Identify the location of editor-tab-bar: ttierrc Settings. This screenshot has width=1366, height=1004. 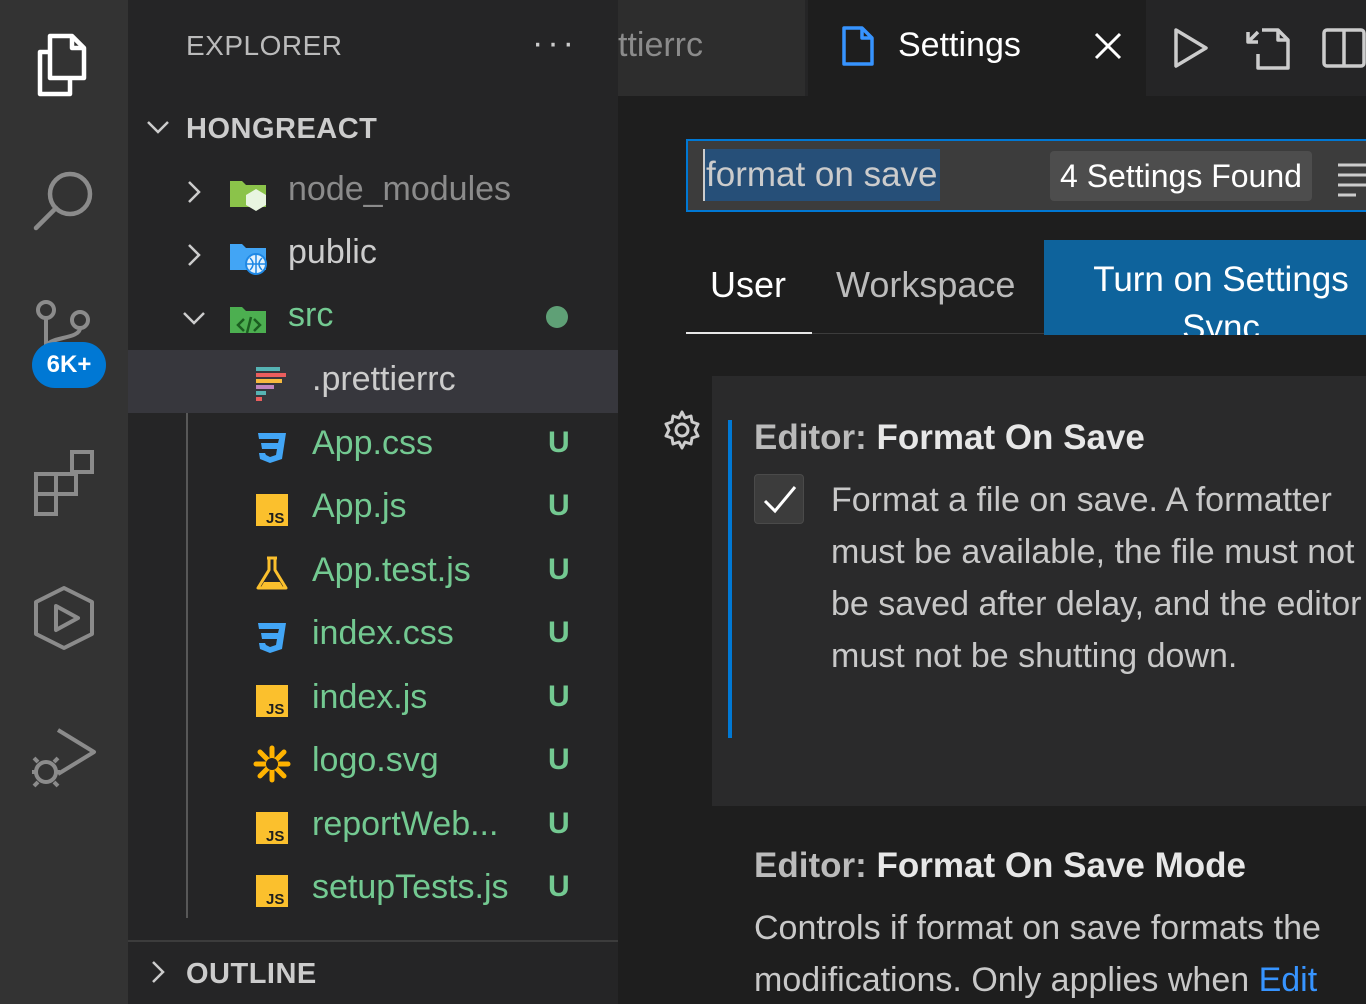
(992, 48).